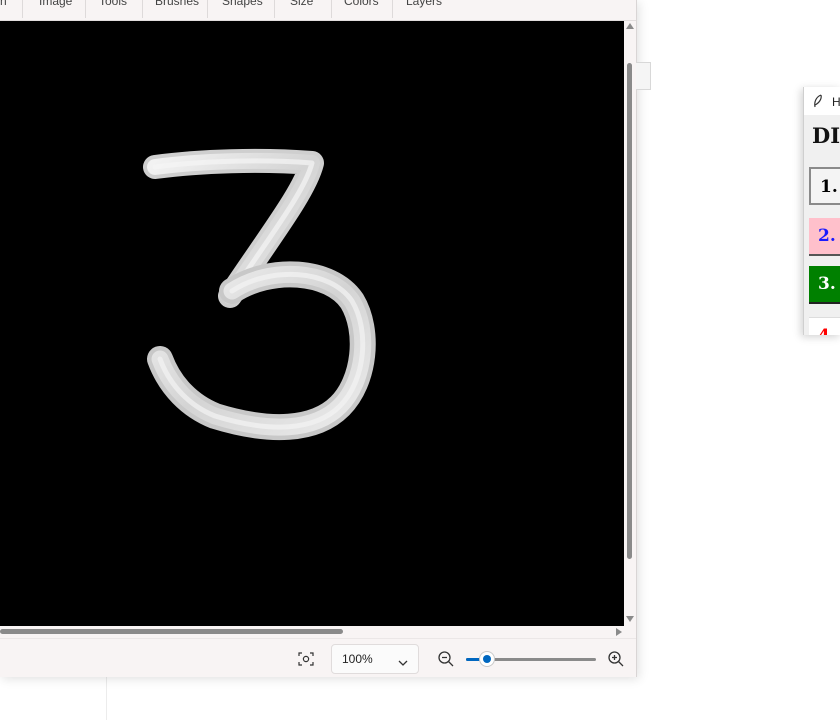 The image size is (840, 720). What do you see at coordinates (357, 659) in the screenshot?
I see `zoom-level-value: 100%` at bounding box center [357, 659].